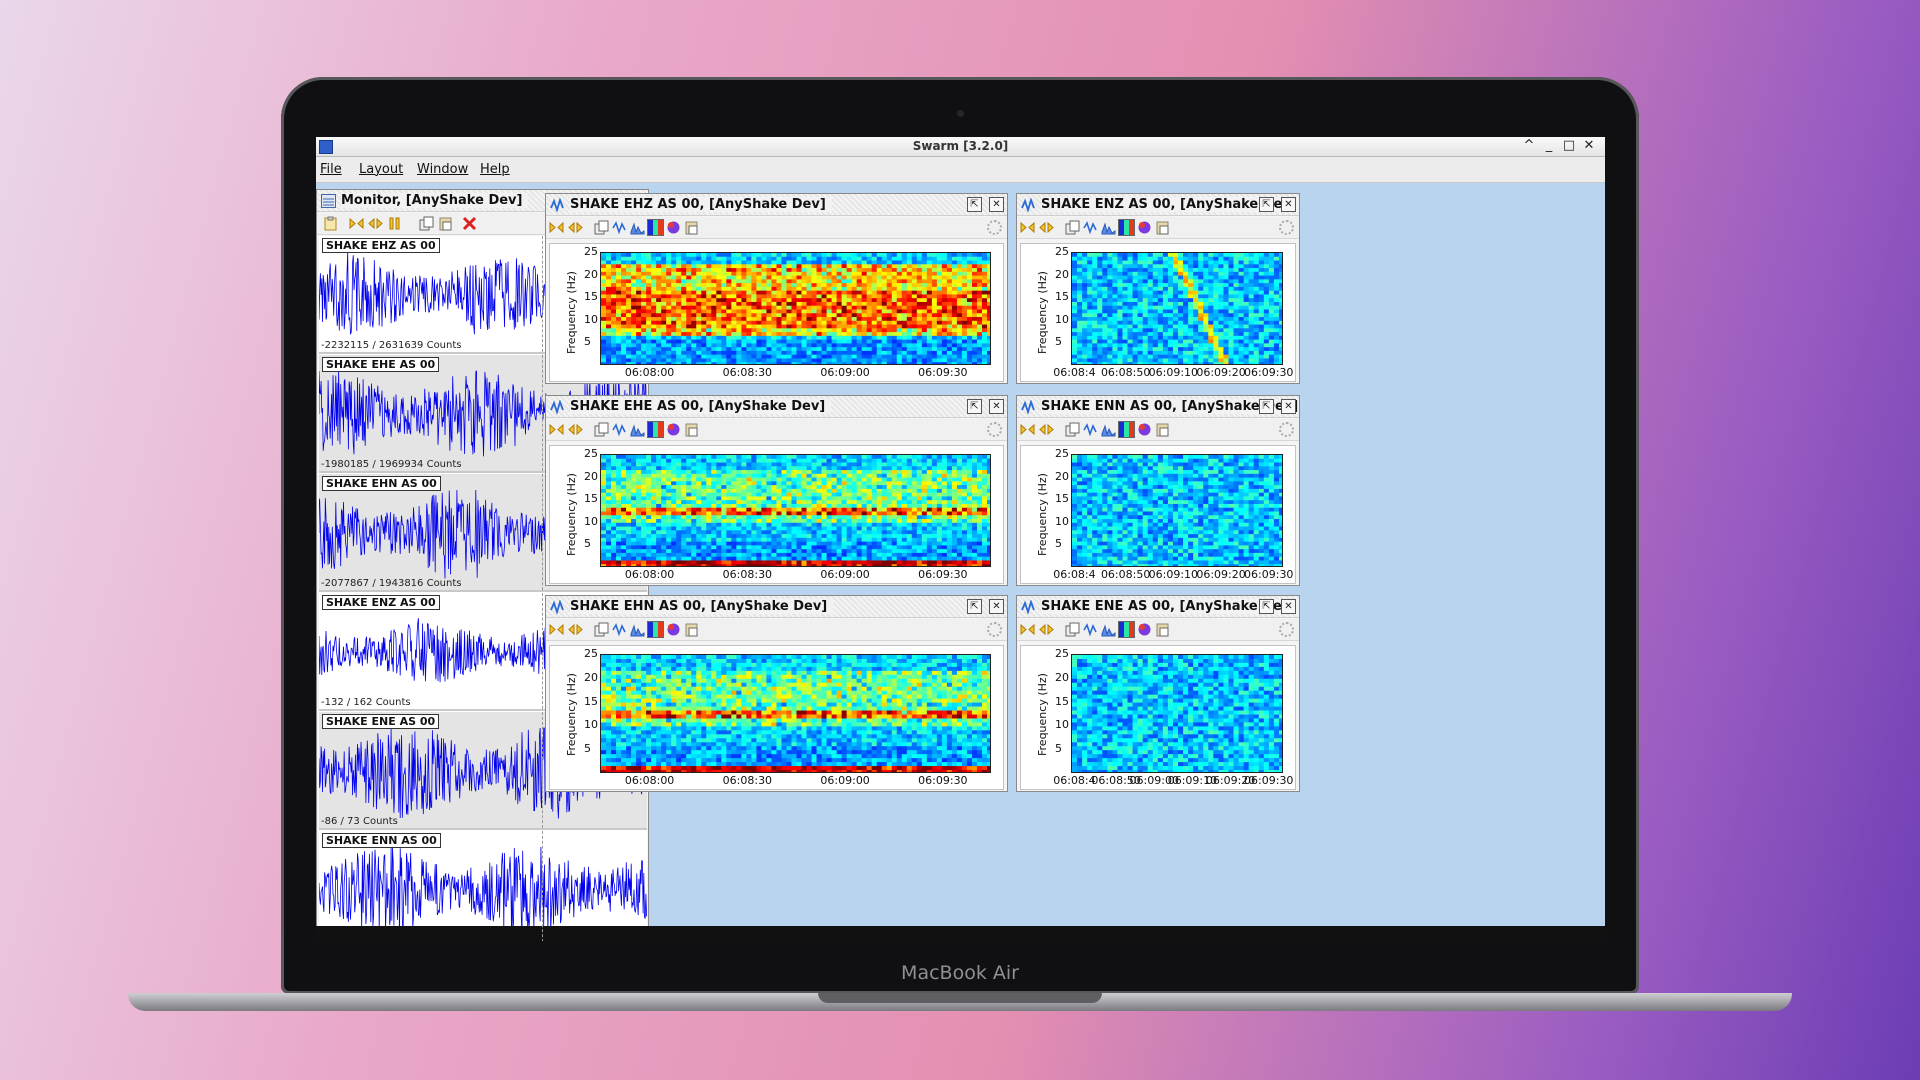  What do you see at coordinates (943, 372) in the screenshot?
I see `x-tick-label: 06:09:30` at bounding box center [943, 372].